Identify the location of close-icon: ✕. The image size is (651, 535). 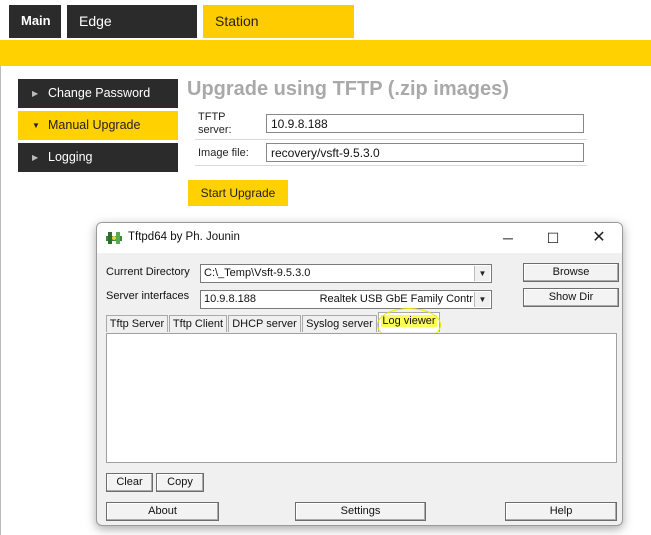
(599, 238).